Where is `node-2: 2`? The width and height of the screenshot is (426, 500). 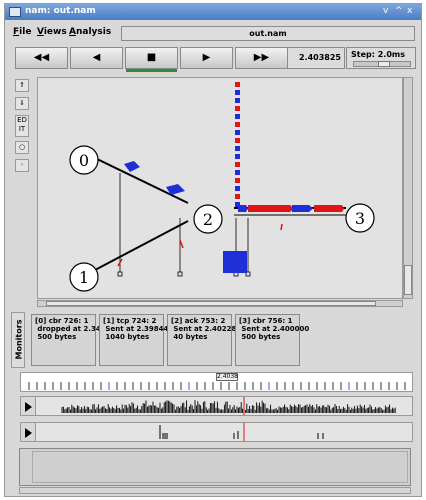
node-2: 2 is located at coordinates (208, 219).